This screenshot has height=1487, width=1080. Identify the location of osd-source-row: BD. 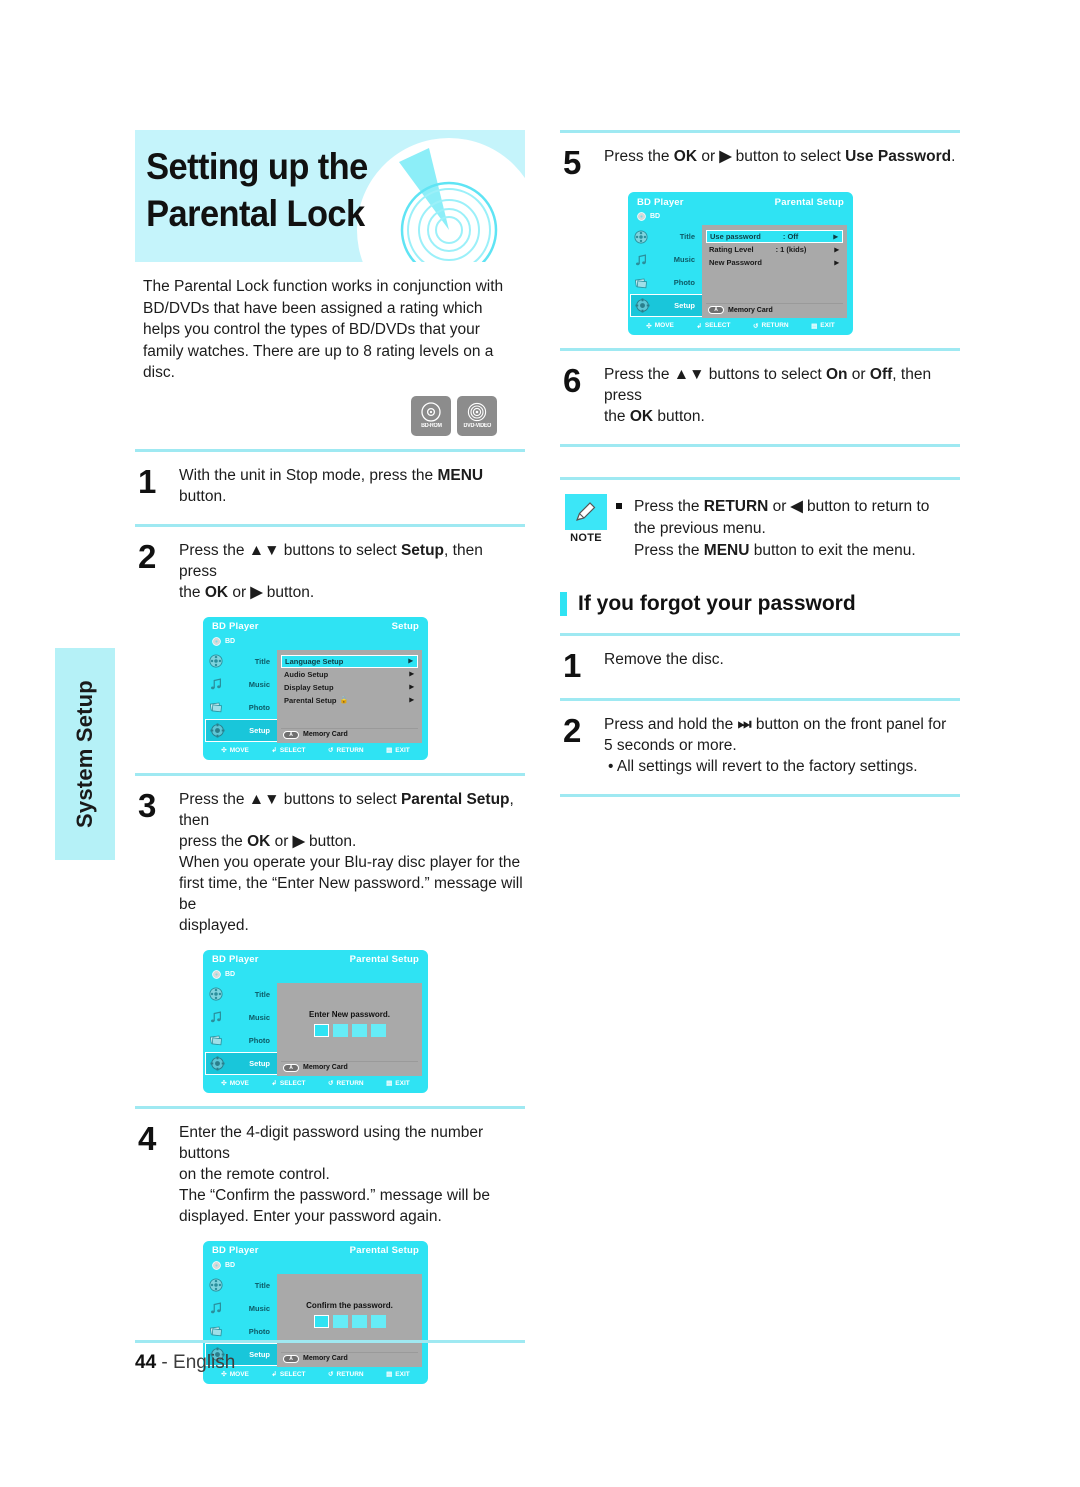
(315, 1265).